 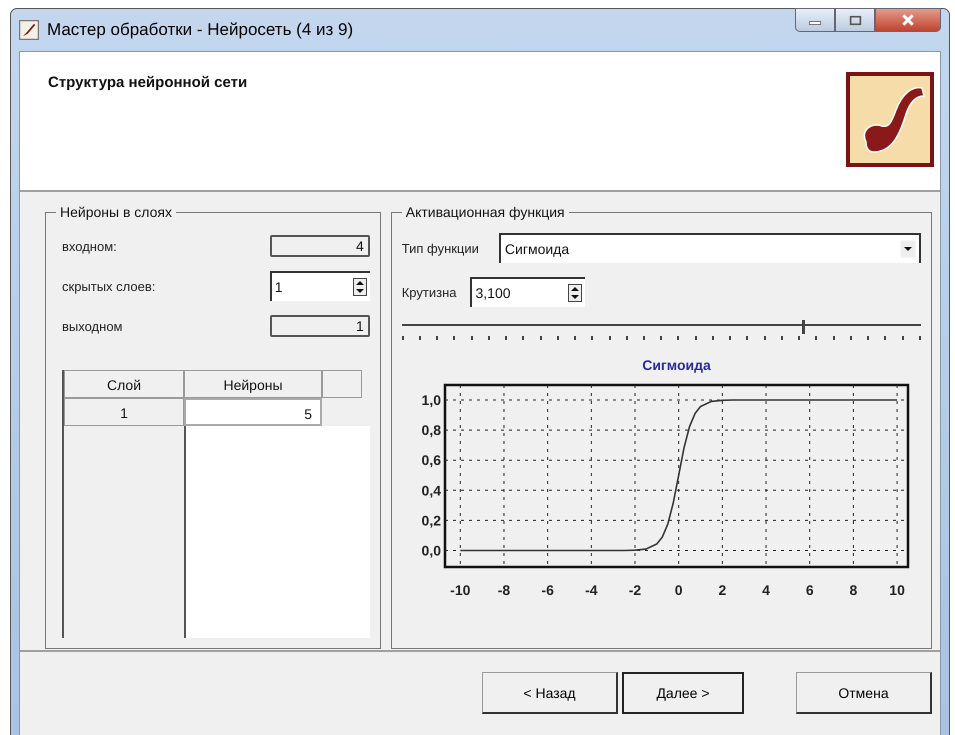 I want to click on close-button, so click(x=908, y=20).